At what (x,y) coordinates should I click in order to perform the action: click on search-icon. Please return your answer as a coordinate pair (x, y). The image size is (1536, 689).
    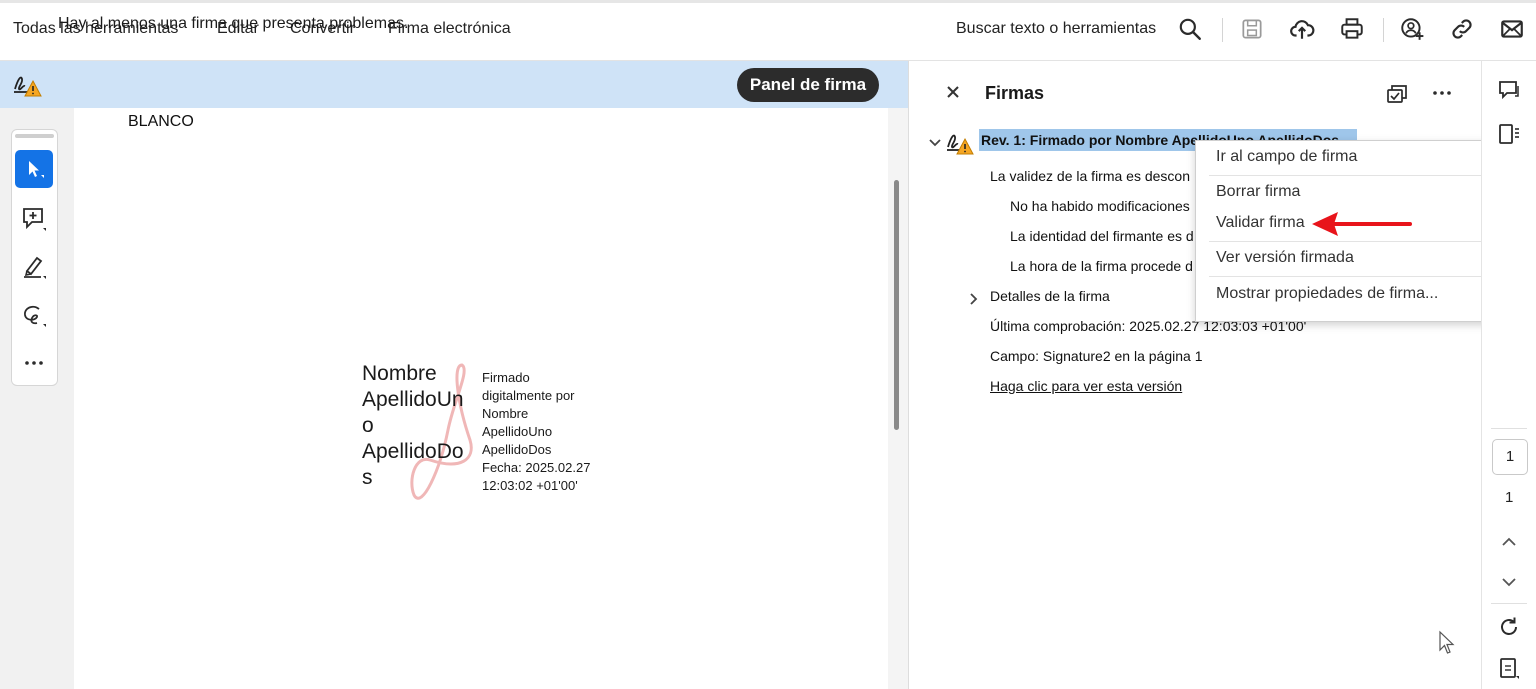
    Looking at the image, I should click on (1190, 29).